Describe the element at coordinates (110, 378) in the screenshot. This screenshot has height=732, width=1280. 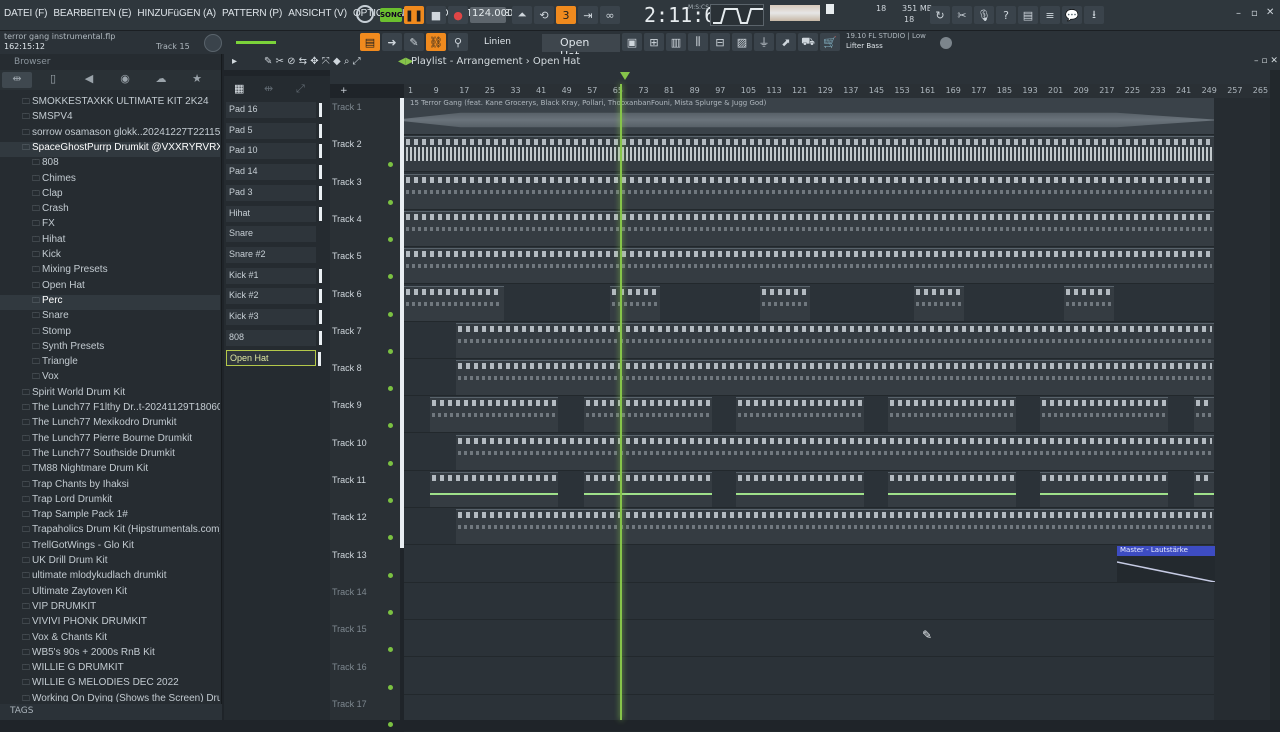
I see `browser-folder: 🗀 Vox` at that location.